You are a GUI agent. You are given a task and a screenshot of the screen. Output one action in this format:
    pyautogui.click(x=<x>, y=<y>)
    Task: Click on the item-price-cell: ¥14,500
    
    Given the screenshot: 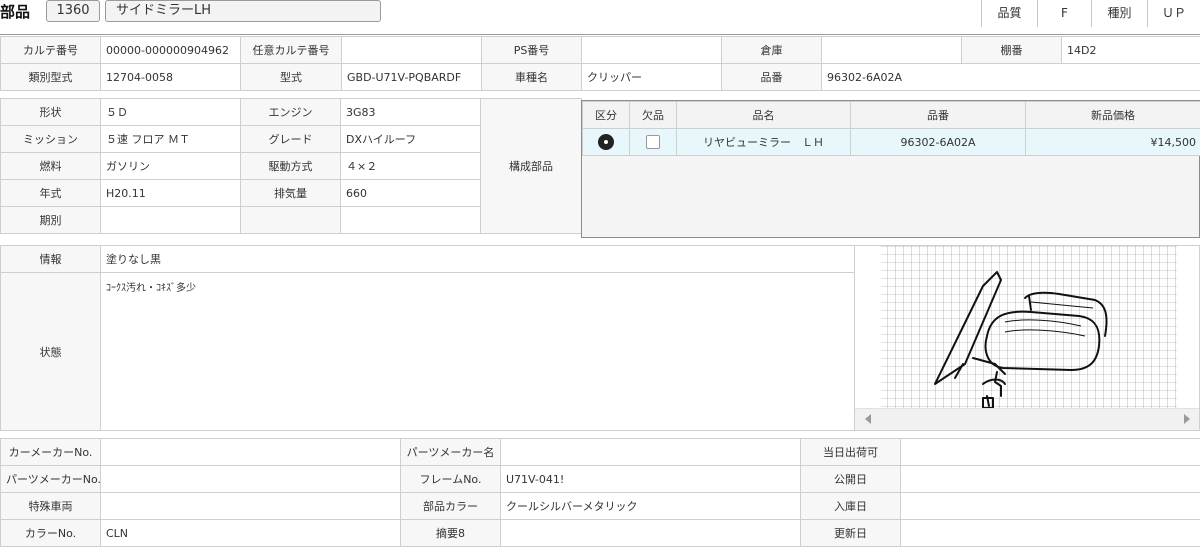 What is the action you would take?
    pyautogui.click(x=1112, y=142)
    